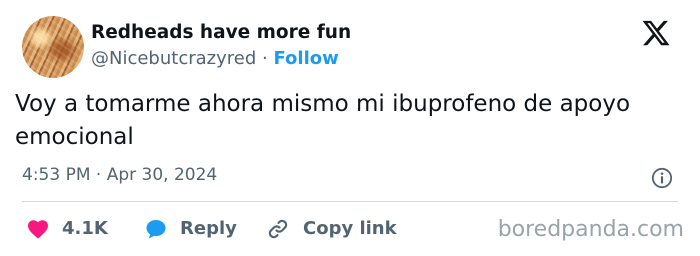 The image size is (700, 256). I want to click on tweet-timestamp: 4:53 PM · Apr 30, 2024, so click(119, 175).